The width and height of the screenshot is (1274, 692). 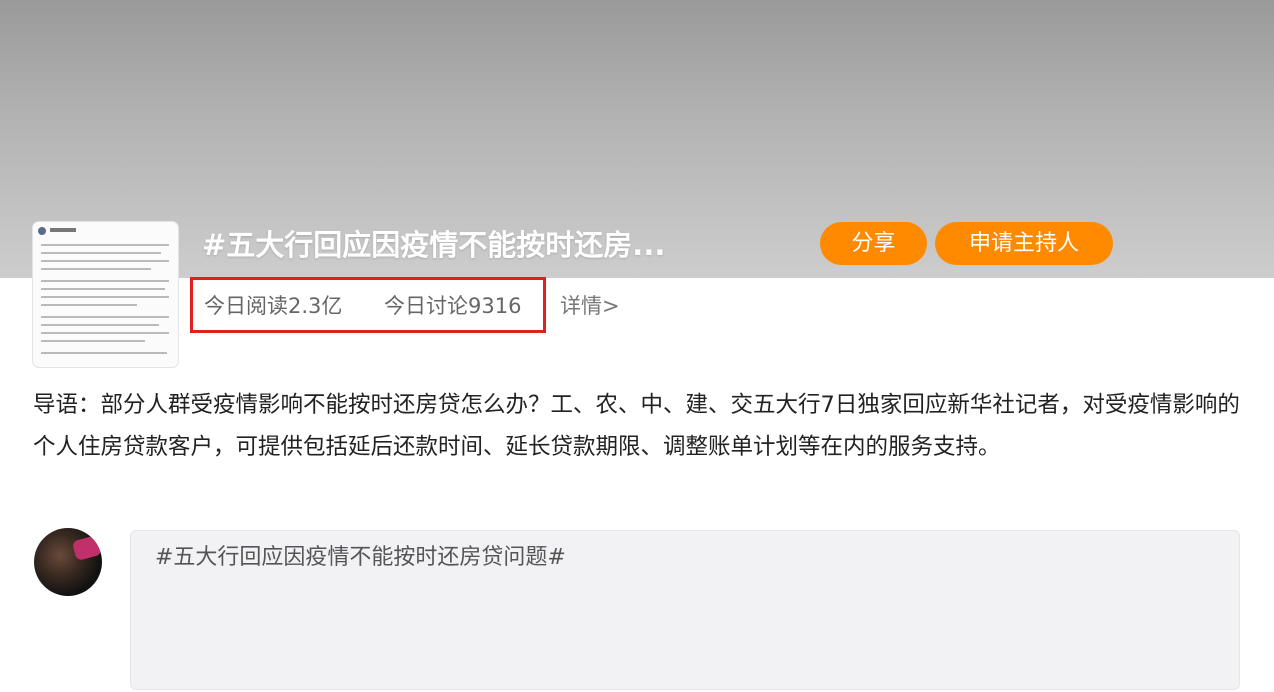 I want to click on thumbnail-name-line, so click(x=63, y=230).